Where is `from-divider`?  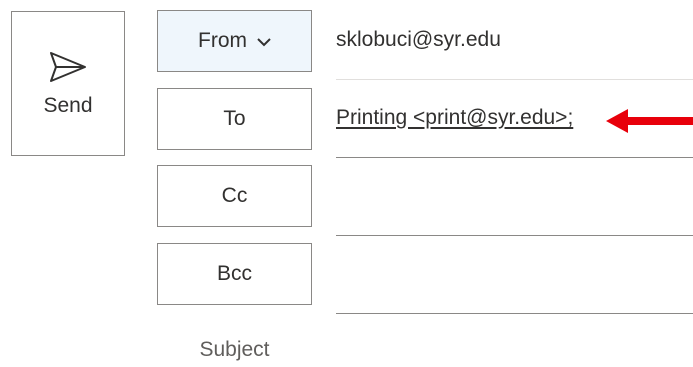 from-divider is located at coordinates (514, 79).